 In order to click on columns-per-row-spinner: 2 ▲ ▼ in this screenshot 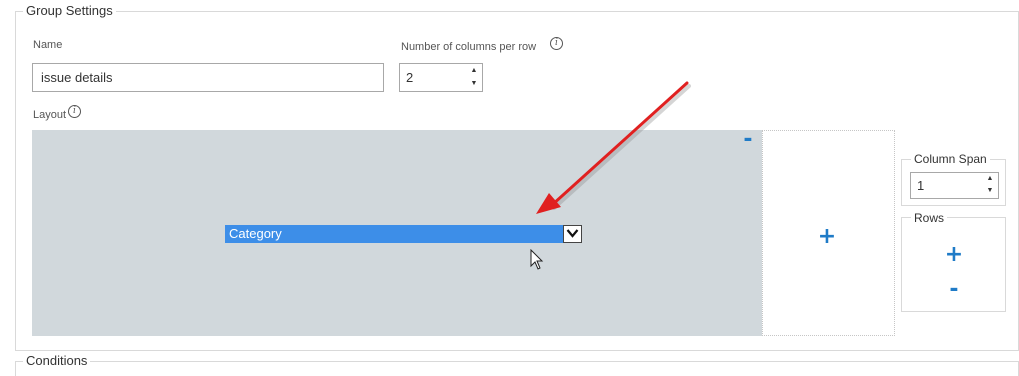, I will do `click(441, 77)`.